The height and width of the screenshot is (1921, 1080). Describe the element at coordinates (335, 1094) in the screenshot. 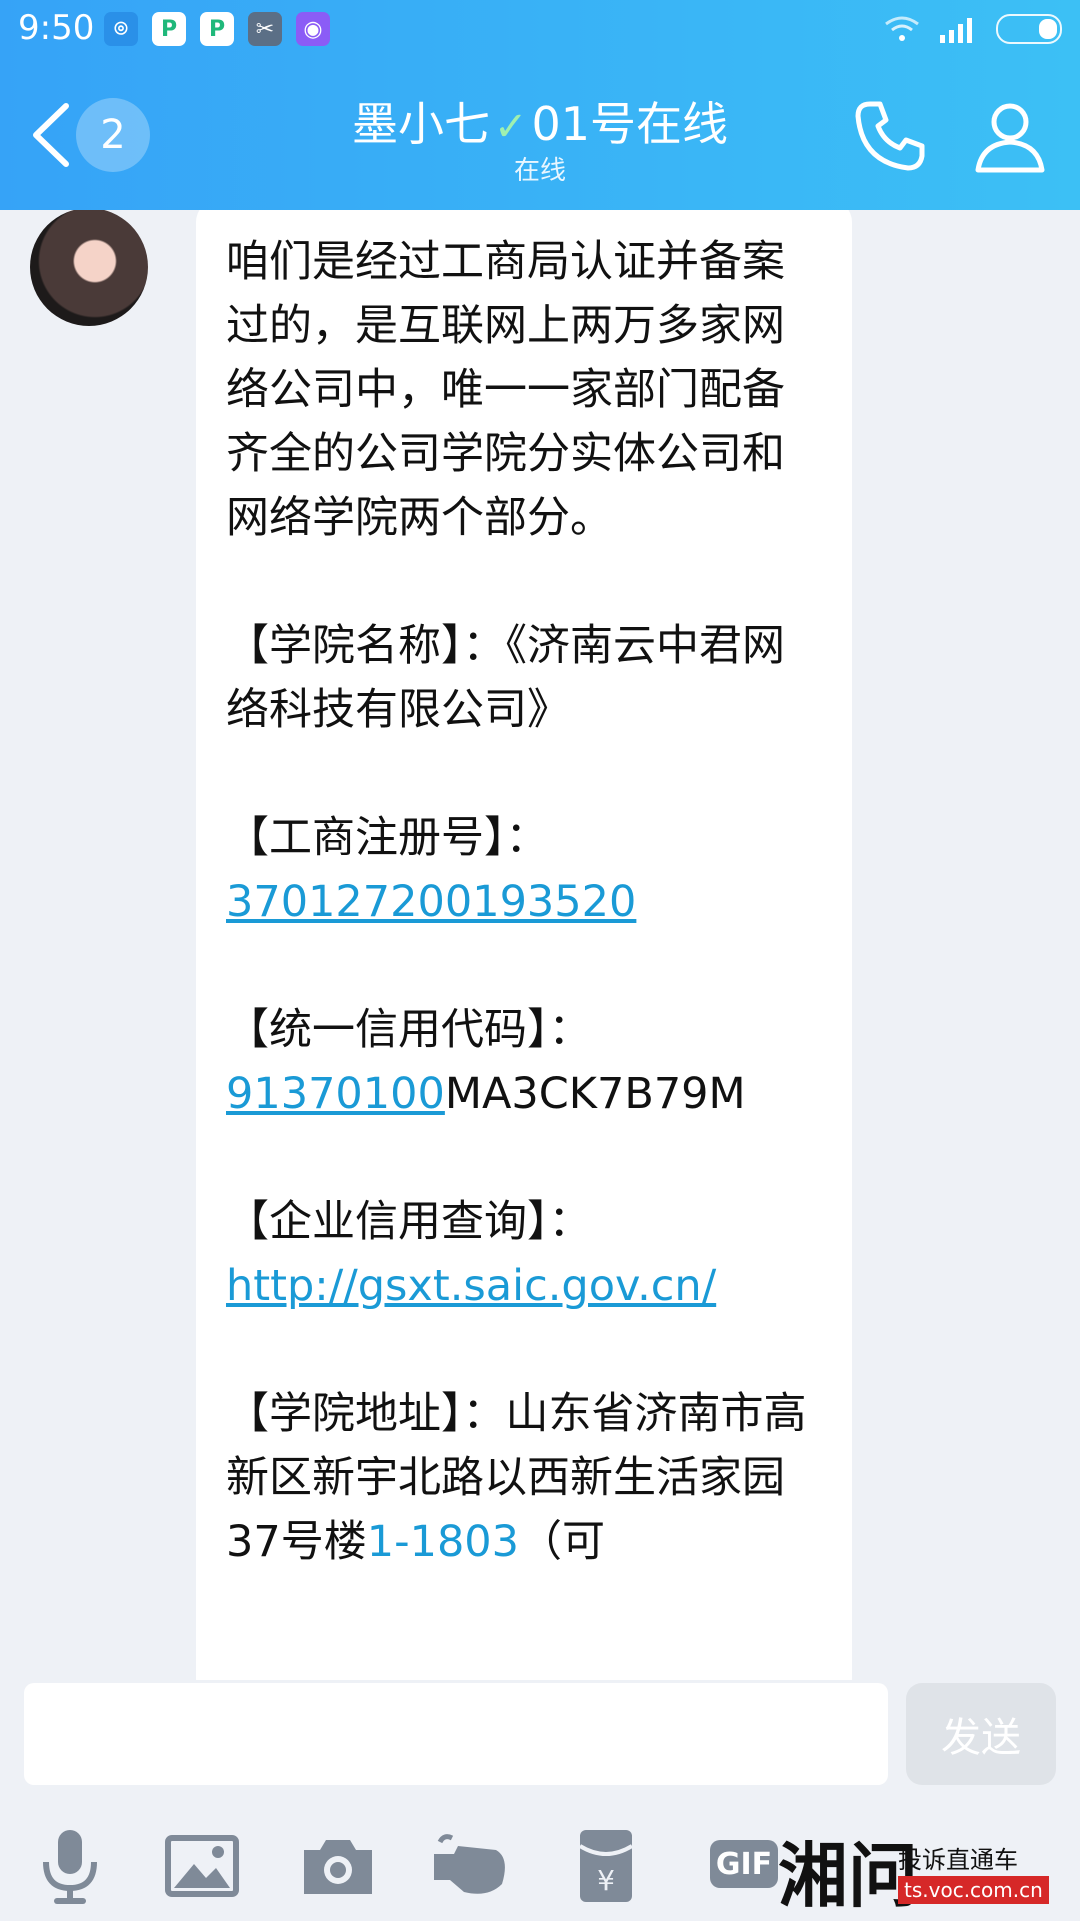

I see `credit-code-link: 91370100` at that location.